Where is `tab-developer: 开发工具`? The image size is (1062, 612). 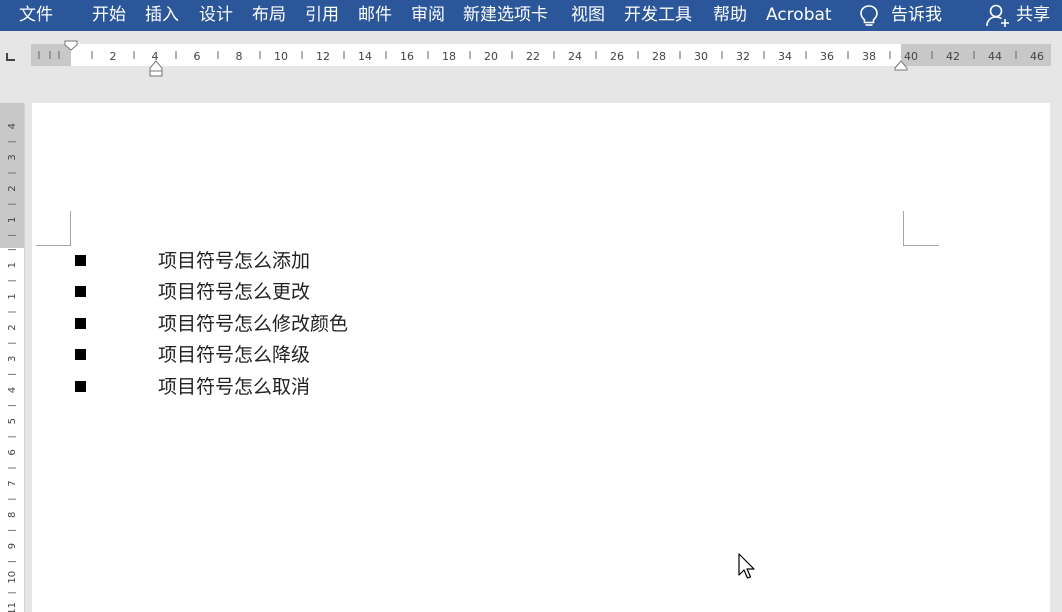
tab-developer: 开发工具 is located at coordinates (658, 15).